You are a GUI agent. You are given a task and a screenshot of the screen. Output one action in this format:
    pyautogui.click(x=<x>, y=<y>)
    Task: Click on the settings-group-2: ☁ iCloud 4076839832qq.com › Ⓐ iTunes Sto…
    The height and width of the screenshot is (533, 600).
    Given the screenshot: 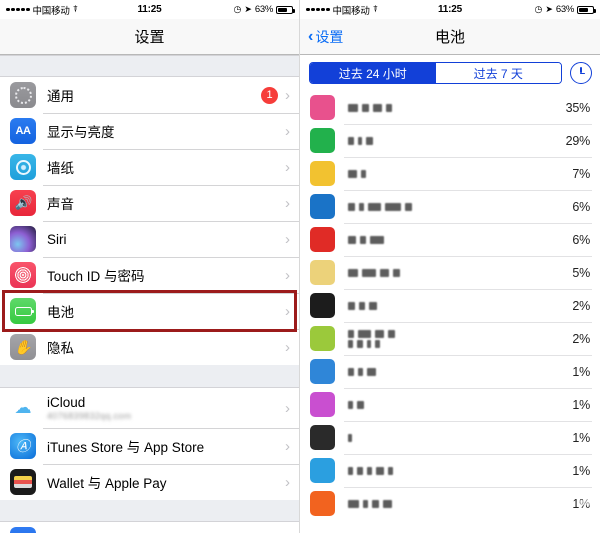 What is the action you would take?
    pyautogui.click(x=149, y=444)
    